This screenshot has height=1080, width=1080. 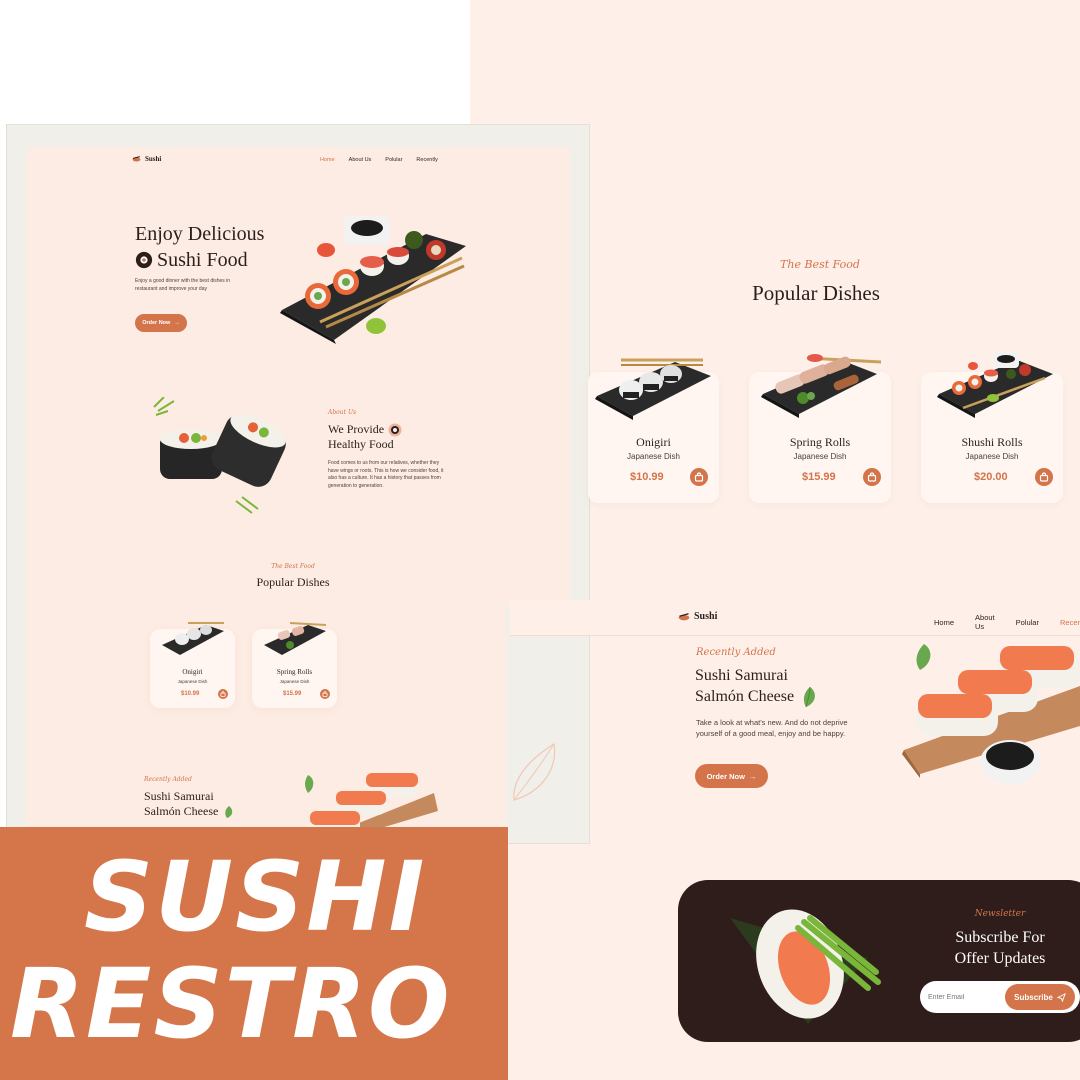 I want to click on dish-price-onigiri: $10.99, so click(x=647, y=477).